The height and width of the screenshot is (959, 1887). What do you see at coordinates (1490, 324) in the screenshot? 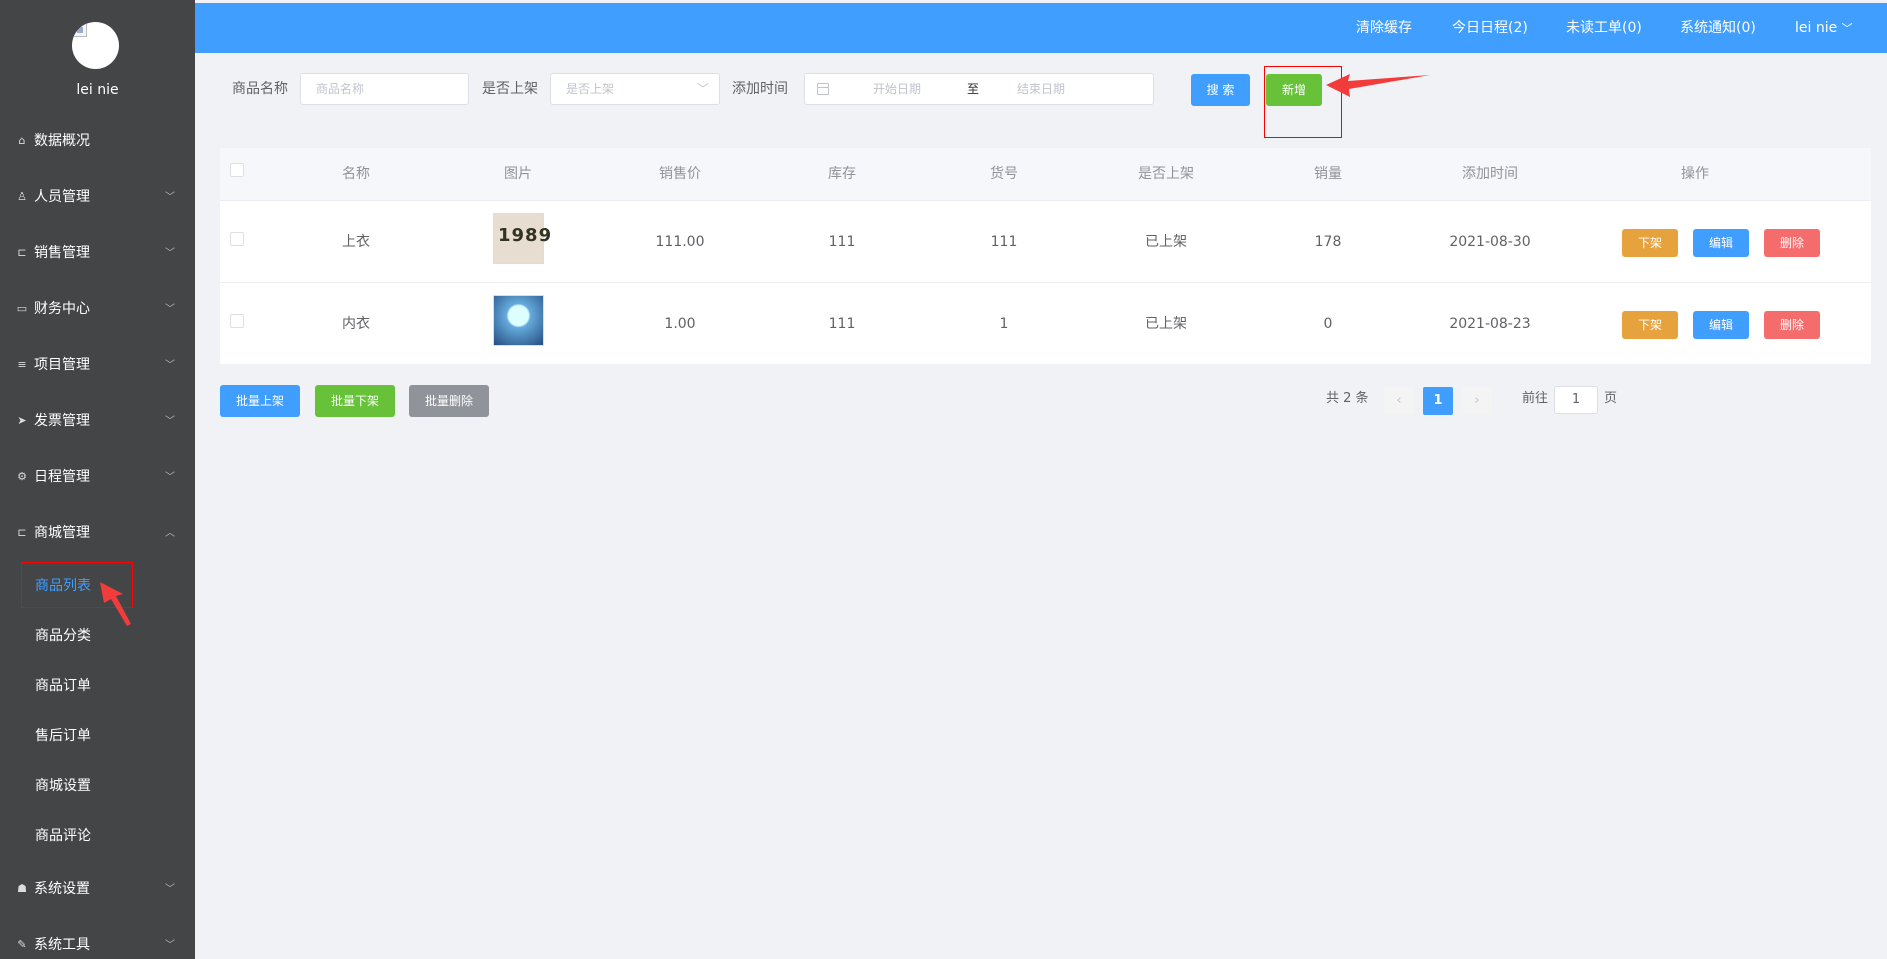
I see `cell-date: 2021-08-23` at bounding box center [1490, 324].